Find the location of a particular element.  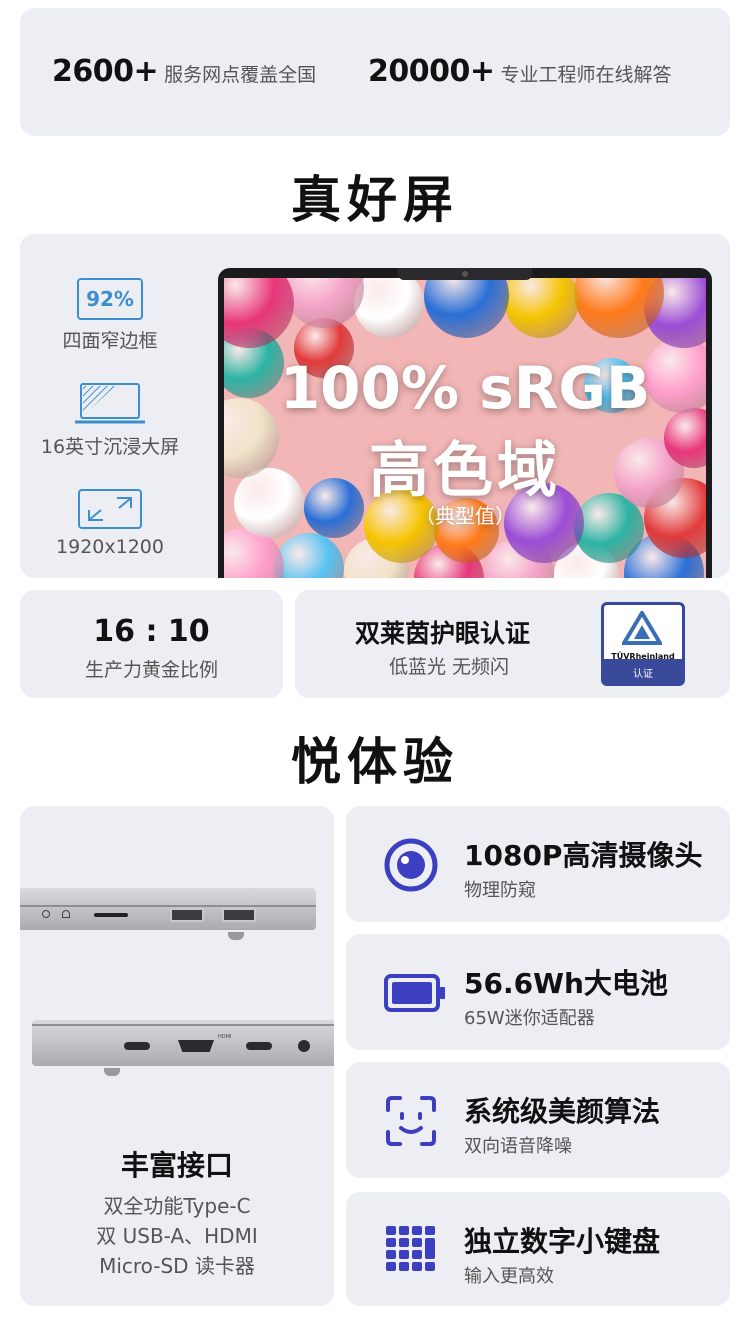

webcam-title: 1080P高清摄像头 is located at coordinates (583, 855).